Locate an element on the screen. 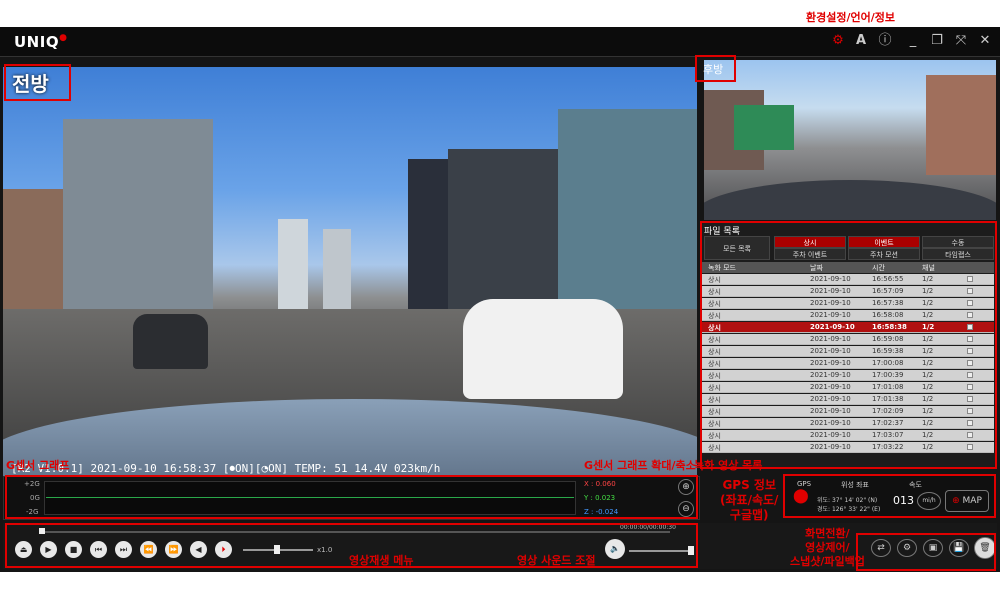 This screenshot has height=590, width=1000. restore-icon: ❐ is located at coordinates (937, 41).